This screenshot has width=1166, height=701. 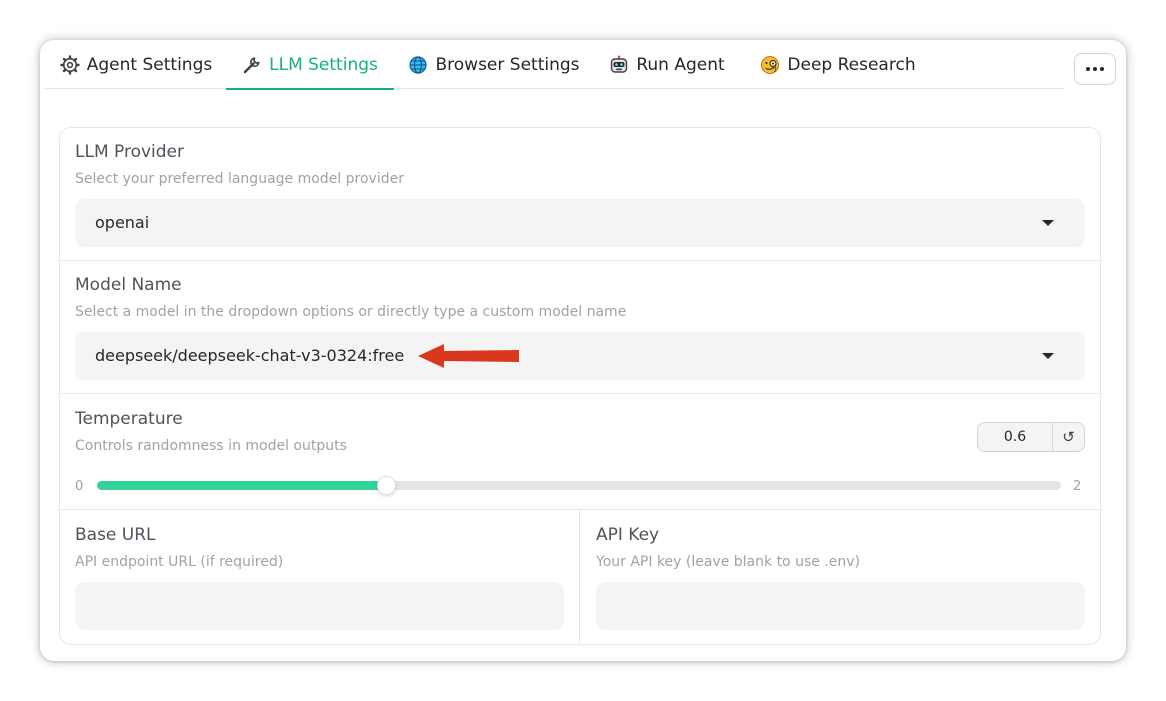 I want to click on llm-provider-value: openai, so click(x=122, y=222).